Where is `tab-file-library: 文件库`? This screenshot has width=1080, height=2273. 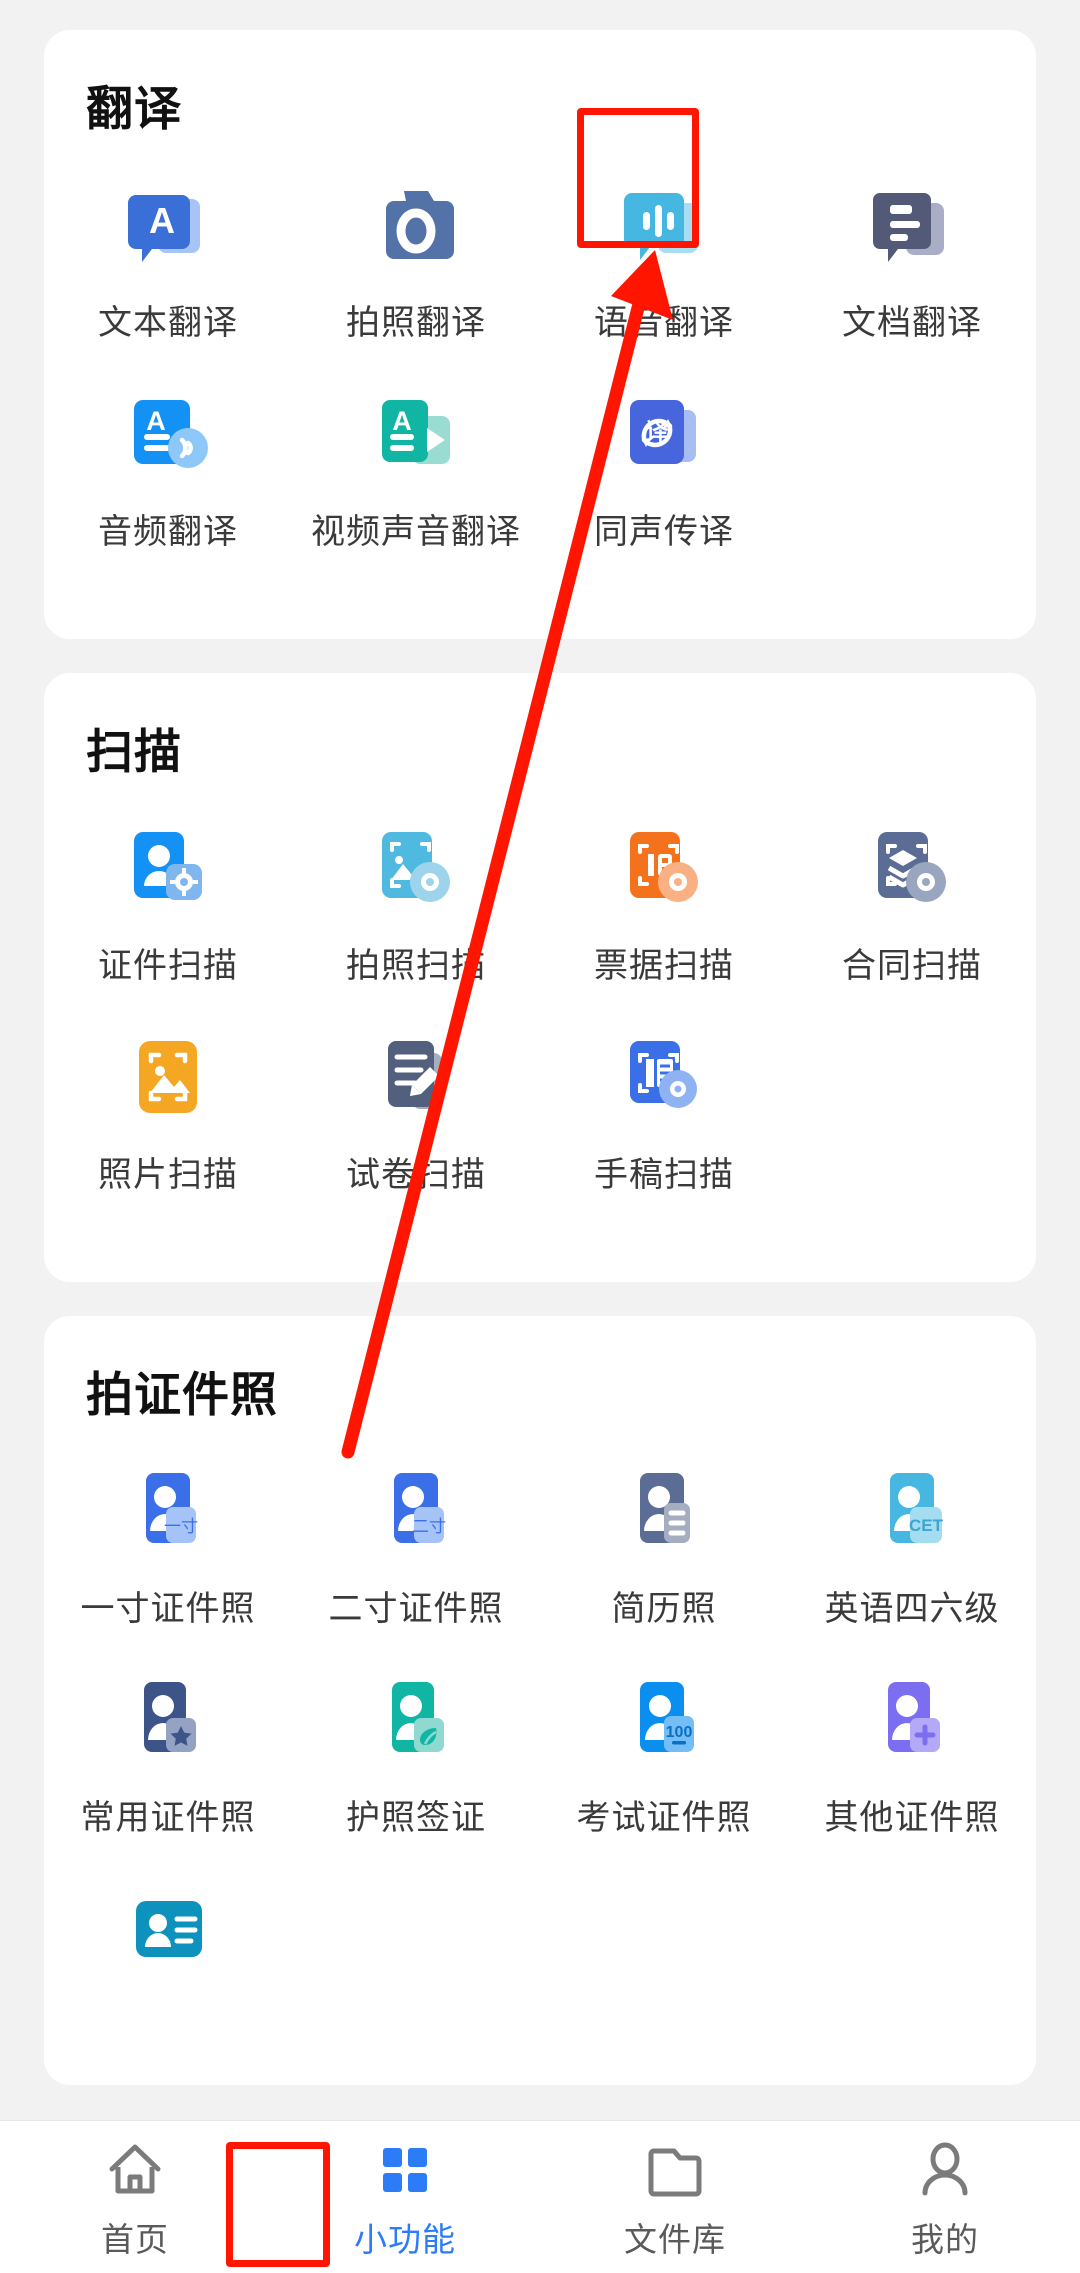 tab-file-library: 文件库 is located at coordinates (675, 2197).